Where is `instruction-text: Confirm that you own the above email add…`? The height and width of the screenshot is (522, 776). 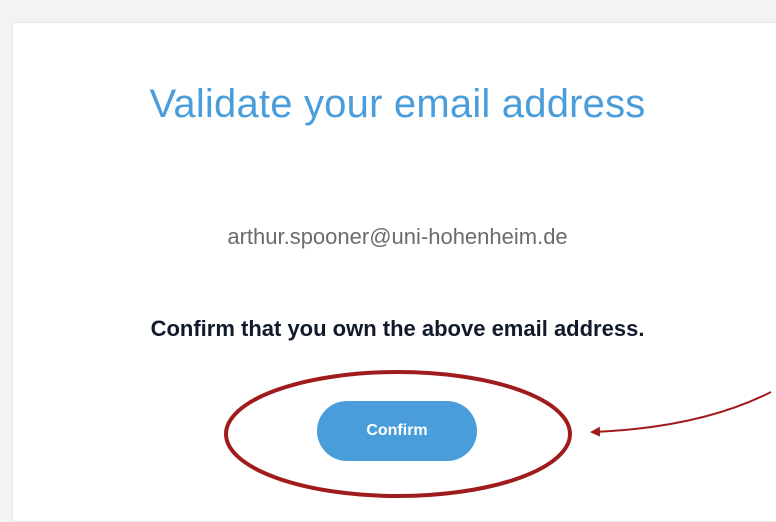 instruction-text: Confirm that you own the above email add… is located at coordinates (397, 328).